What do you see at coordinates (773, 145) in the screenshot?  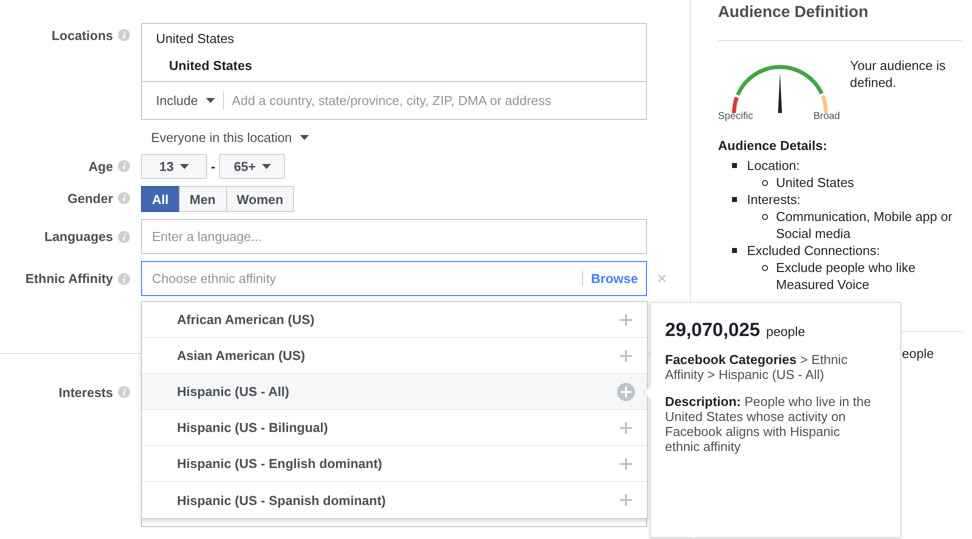 I see `details-title: Audience Details:` at bounding box center [773, 145].